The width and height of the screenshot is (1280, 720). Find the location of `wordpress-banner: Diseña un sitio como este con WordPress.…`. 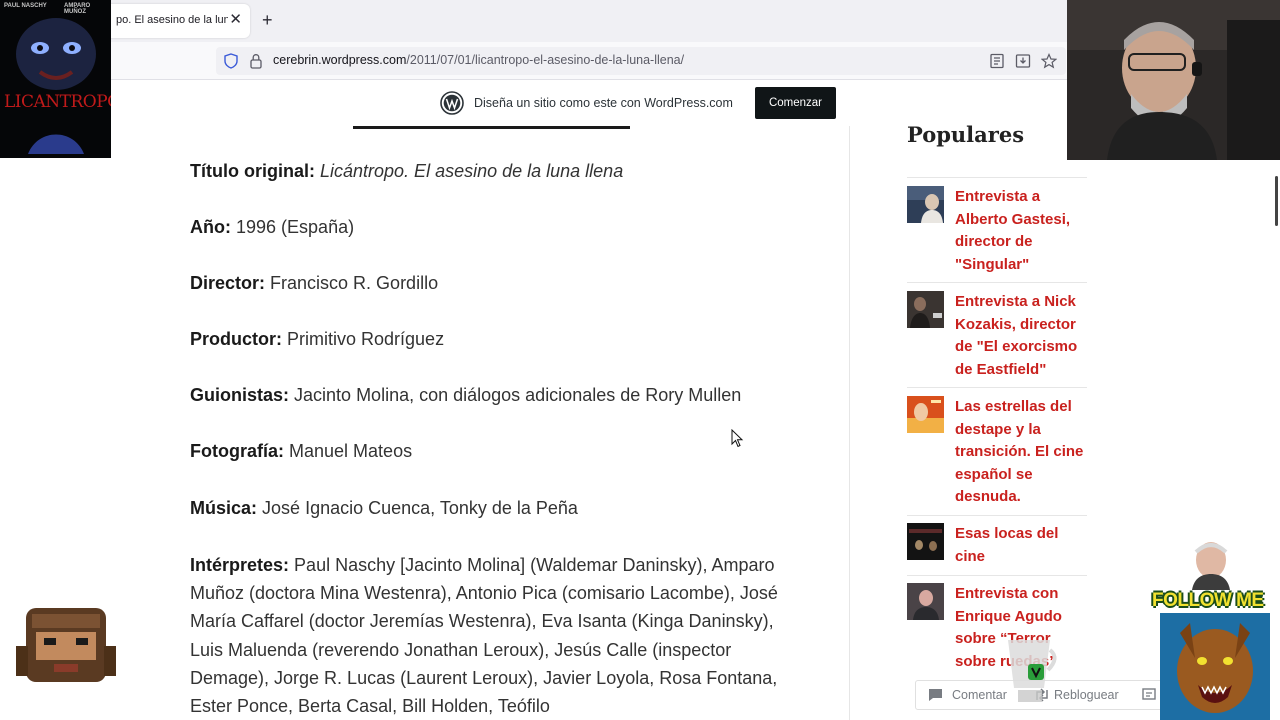

wordpress-banner: Diseña un sitio como este con WordPress.… is located at coordinates (589, 103).